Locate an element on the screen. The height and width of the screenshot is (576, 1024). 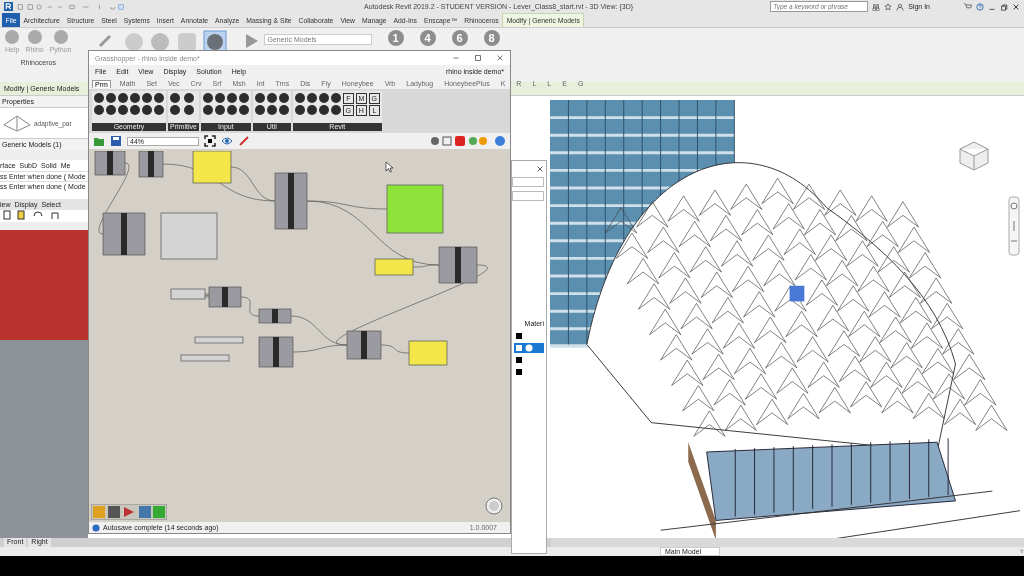
preview-icons-drawing is located at coordinates (459, 141).